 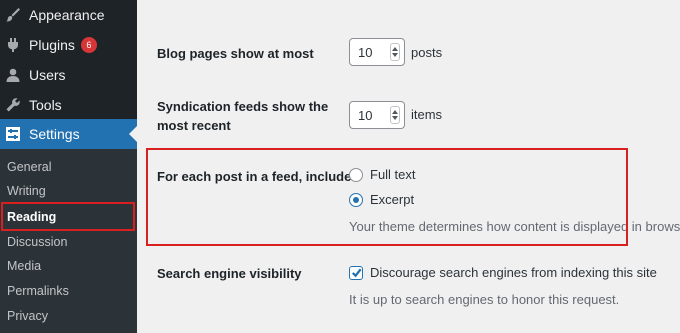 I want to click on current-menu-arrow, so click(x=133, y=134).